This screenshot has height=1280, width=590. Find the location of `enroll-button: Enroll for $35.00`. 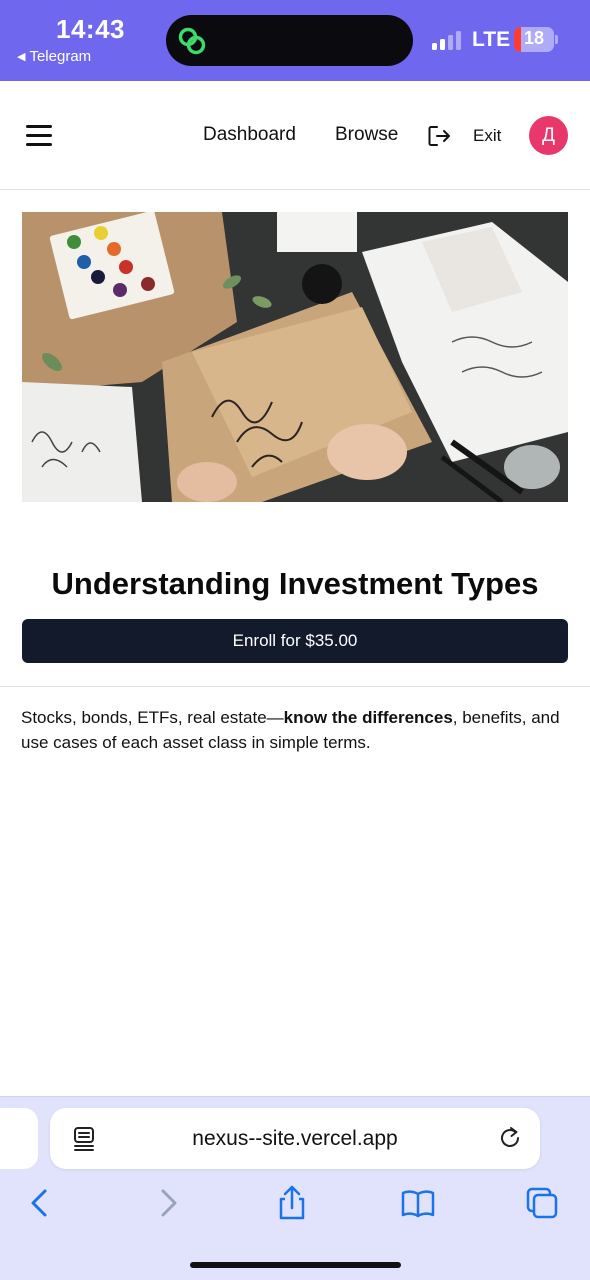

enroll-button: Enroll for $35.00 is located at coordinates (295, 641).